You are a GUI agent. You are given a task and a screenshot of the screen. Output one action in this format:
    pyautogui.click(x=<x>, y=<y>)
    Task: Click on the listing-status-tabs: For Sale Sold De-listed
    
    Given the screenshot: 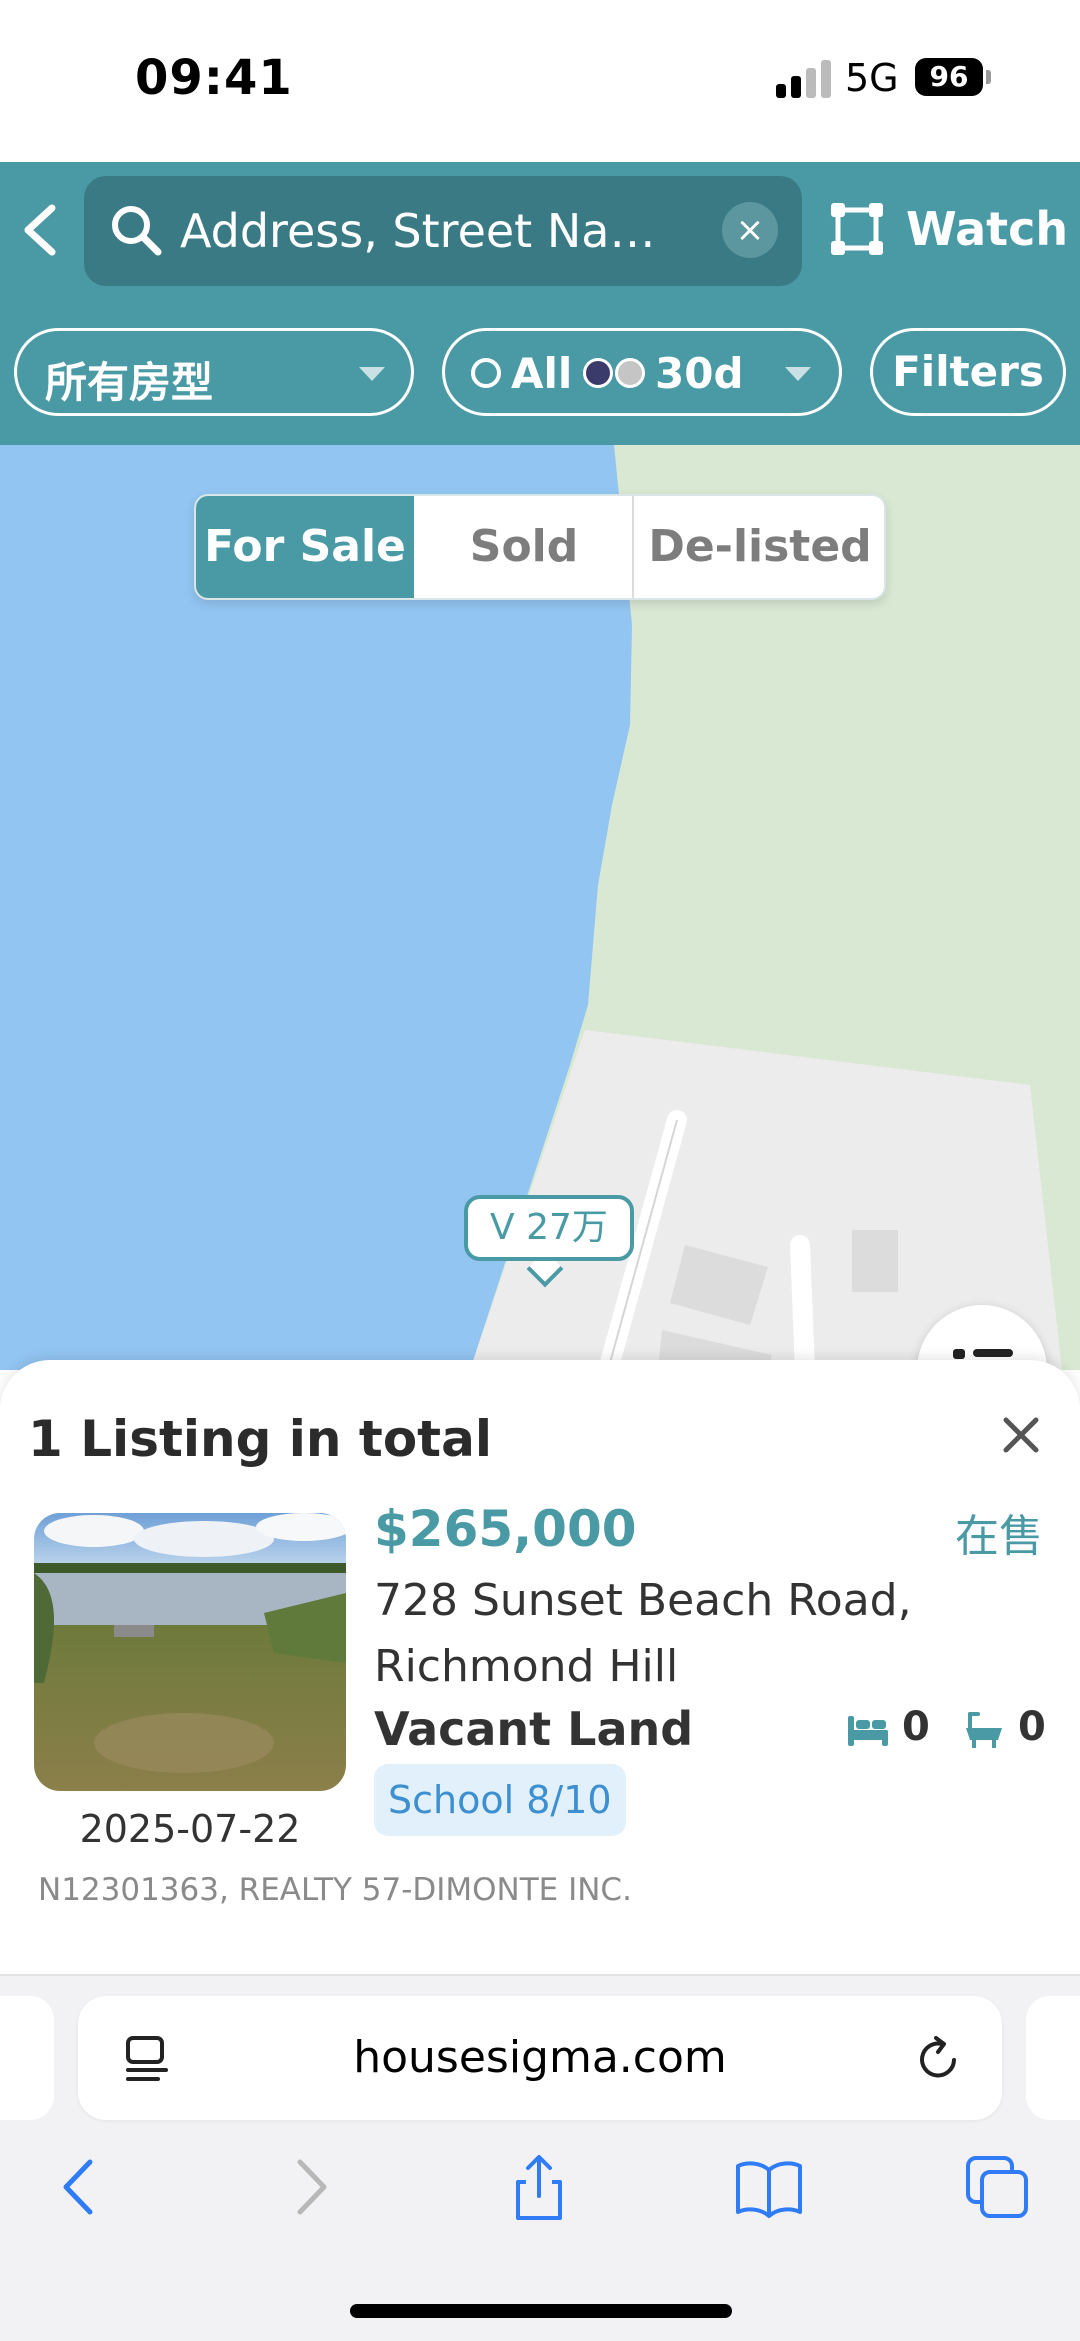 What is the action you would take?
    pyautogui.click(x=540, y=547)
    